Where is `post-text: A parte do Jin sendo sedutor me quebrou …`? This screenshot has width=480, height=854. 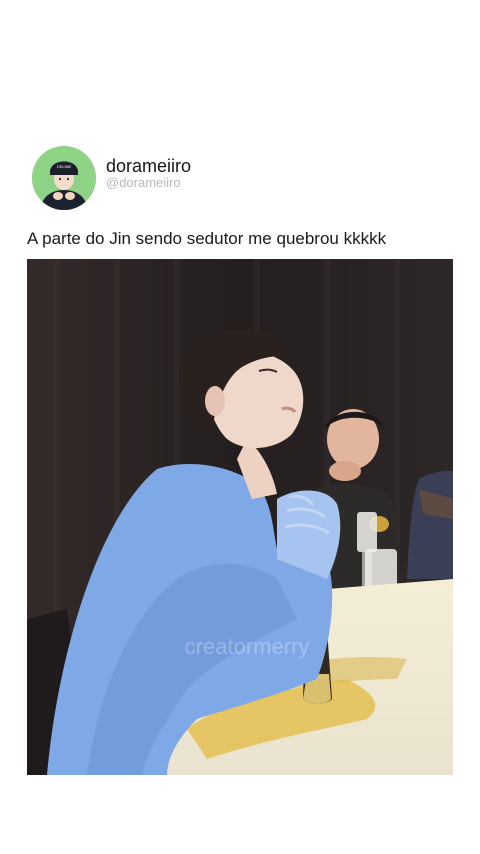
post-text: A parte do Jin sendo sedutor me quebrou … is located at coordinates (207, 238).